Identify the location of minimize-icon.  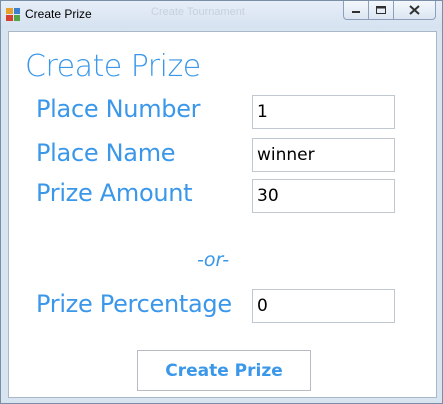
(356, 12).